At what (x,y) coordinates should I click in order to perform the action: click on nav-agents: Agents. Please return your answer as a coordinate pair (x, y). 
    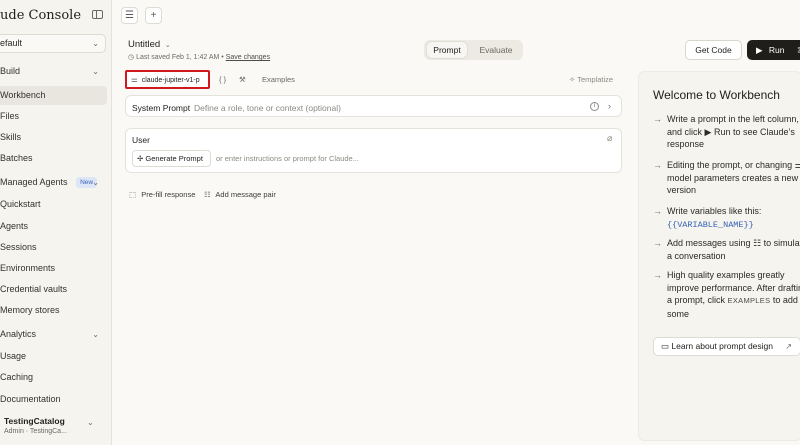
    Looking at the image, I should click on (53, 226).